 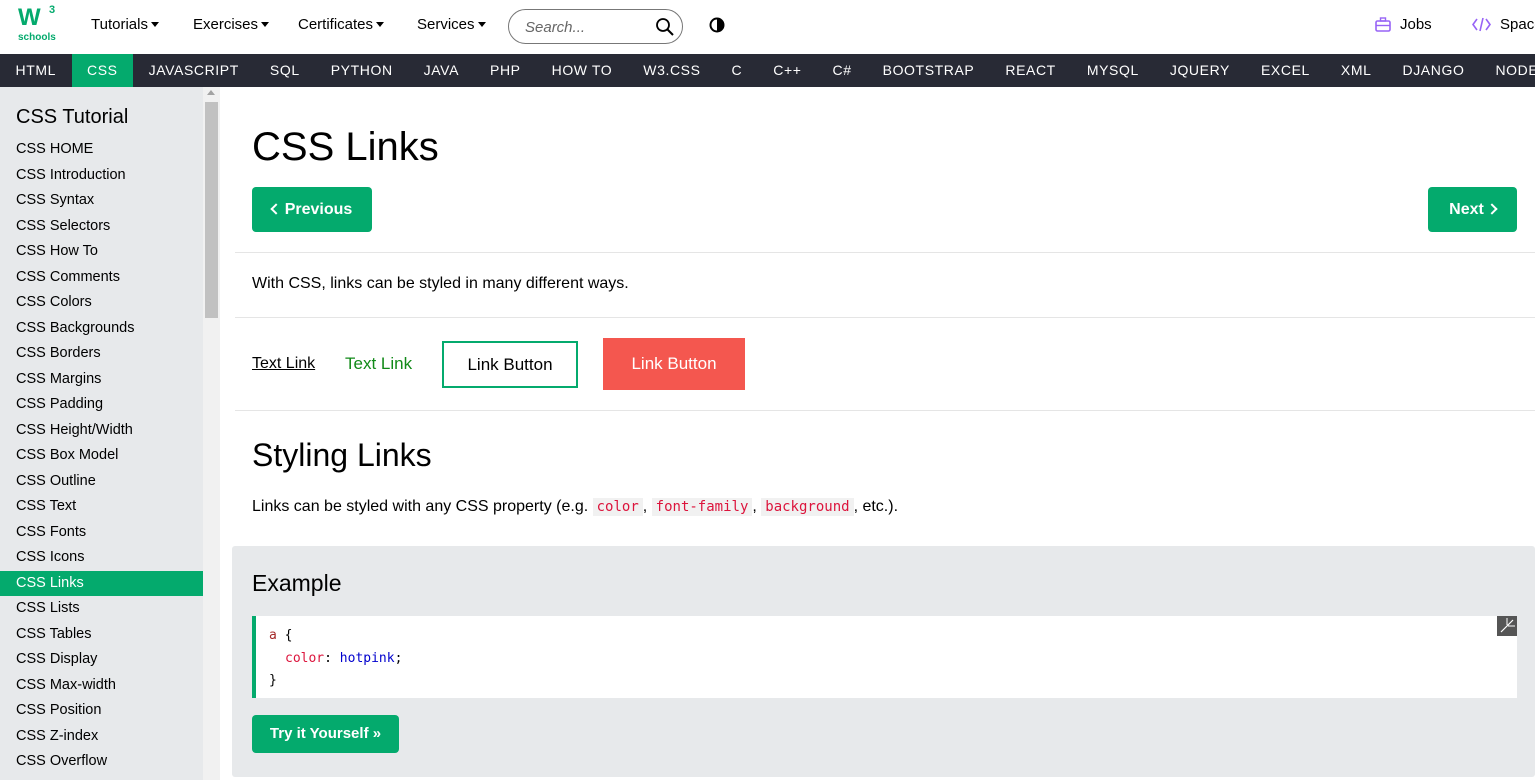 What do you see at coordinates (101, 686) in the screenshot?
I see `sidebar-item-css-max-width: CSS Max-width` at bounding box center [101, 686].